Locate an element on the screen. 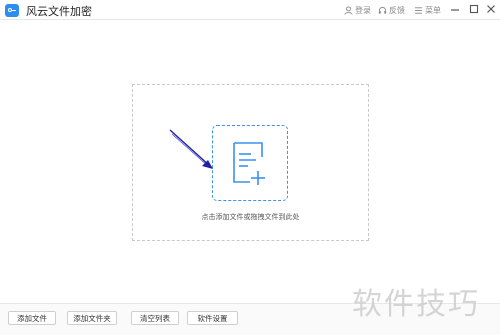 Image resolution: width=500 pixels, height=335 pixels. settings-button: 软件设置 is located at coordinates (212, 318).